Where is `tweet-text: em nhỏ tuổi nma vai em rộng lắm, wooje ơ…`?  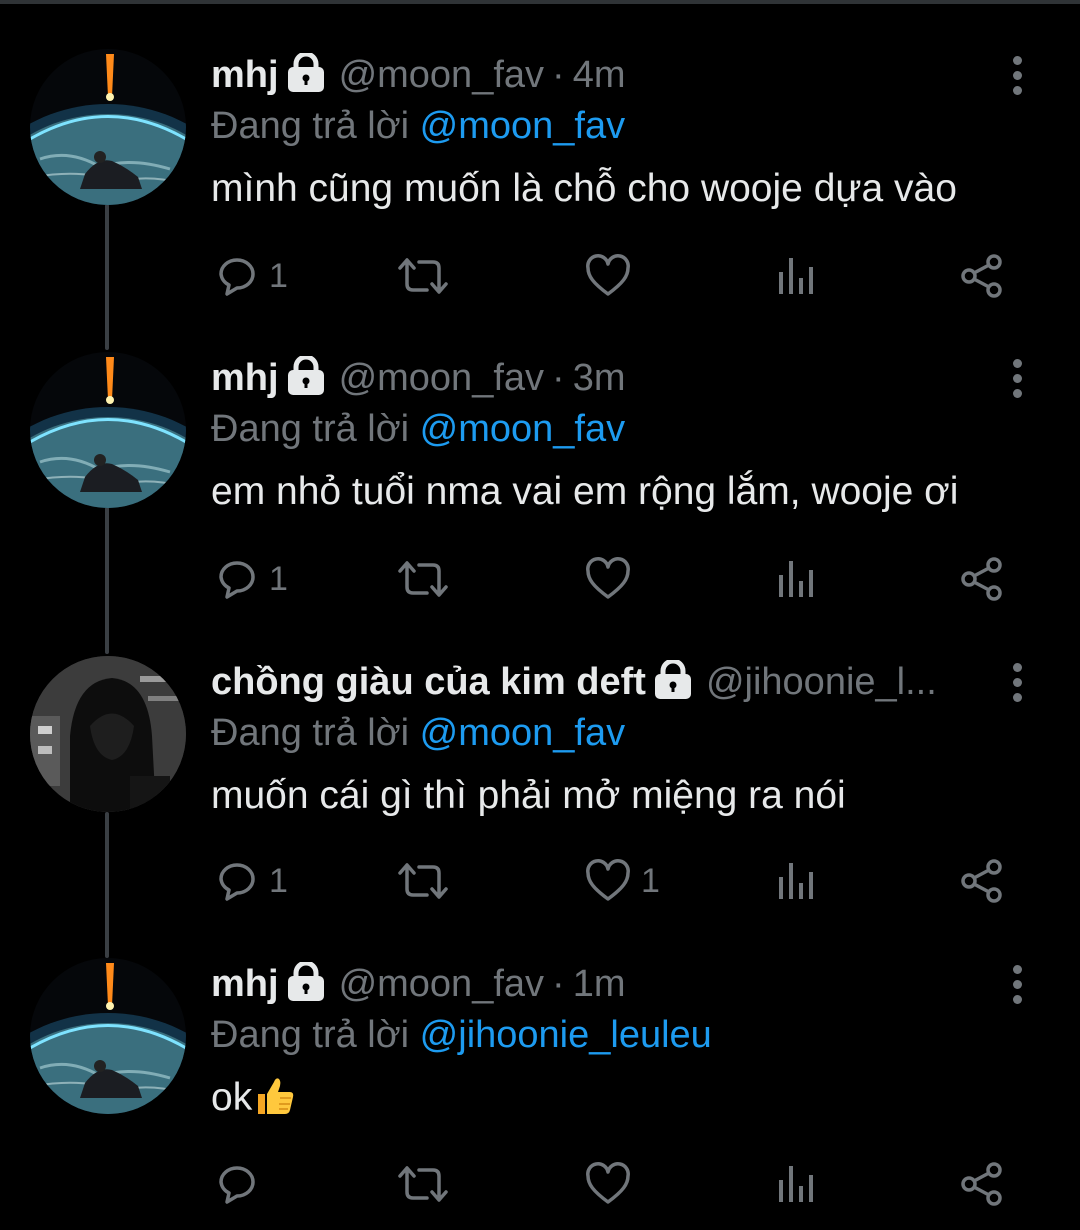 tweet-text: em nhỏ tuổi nma vai em rộng lắm, wooje ơ… is located at coordinates (585, 491).